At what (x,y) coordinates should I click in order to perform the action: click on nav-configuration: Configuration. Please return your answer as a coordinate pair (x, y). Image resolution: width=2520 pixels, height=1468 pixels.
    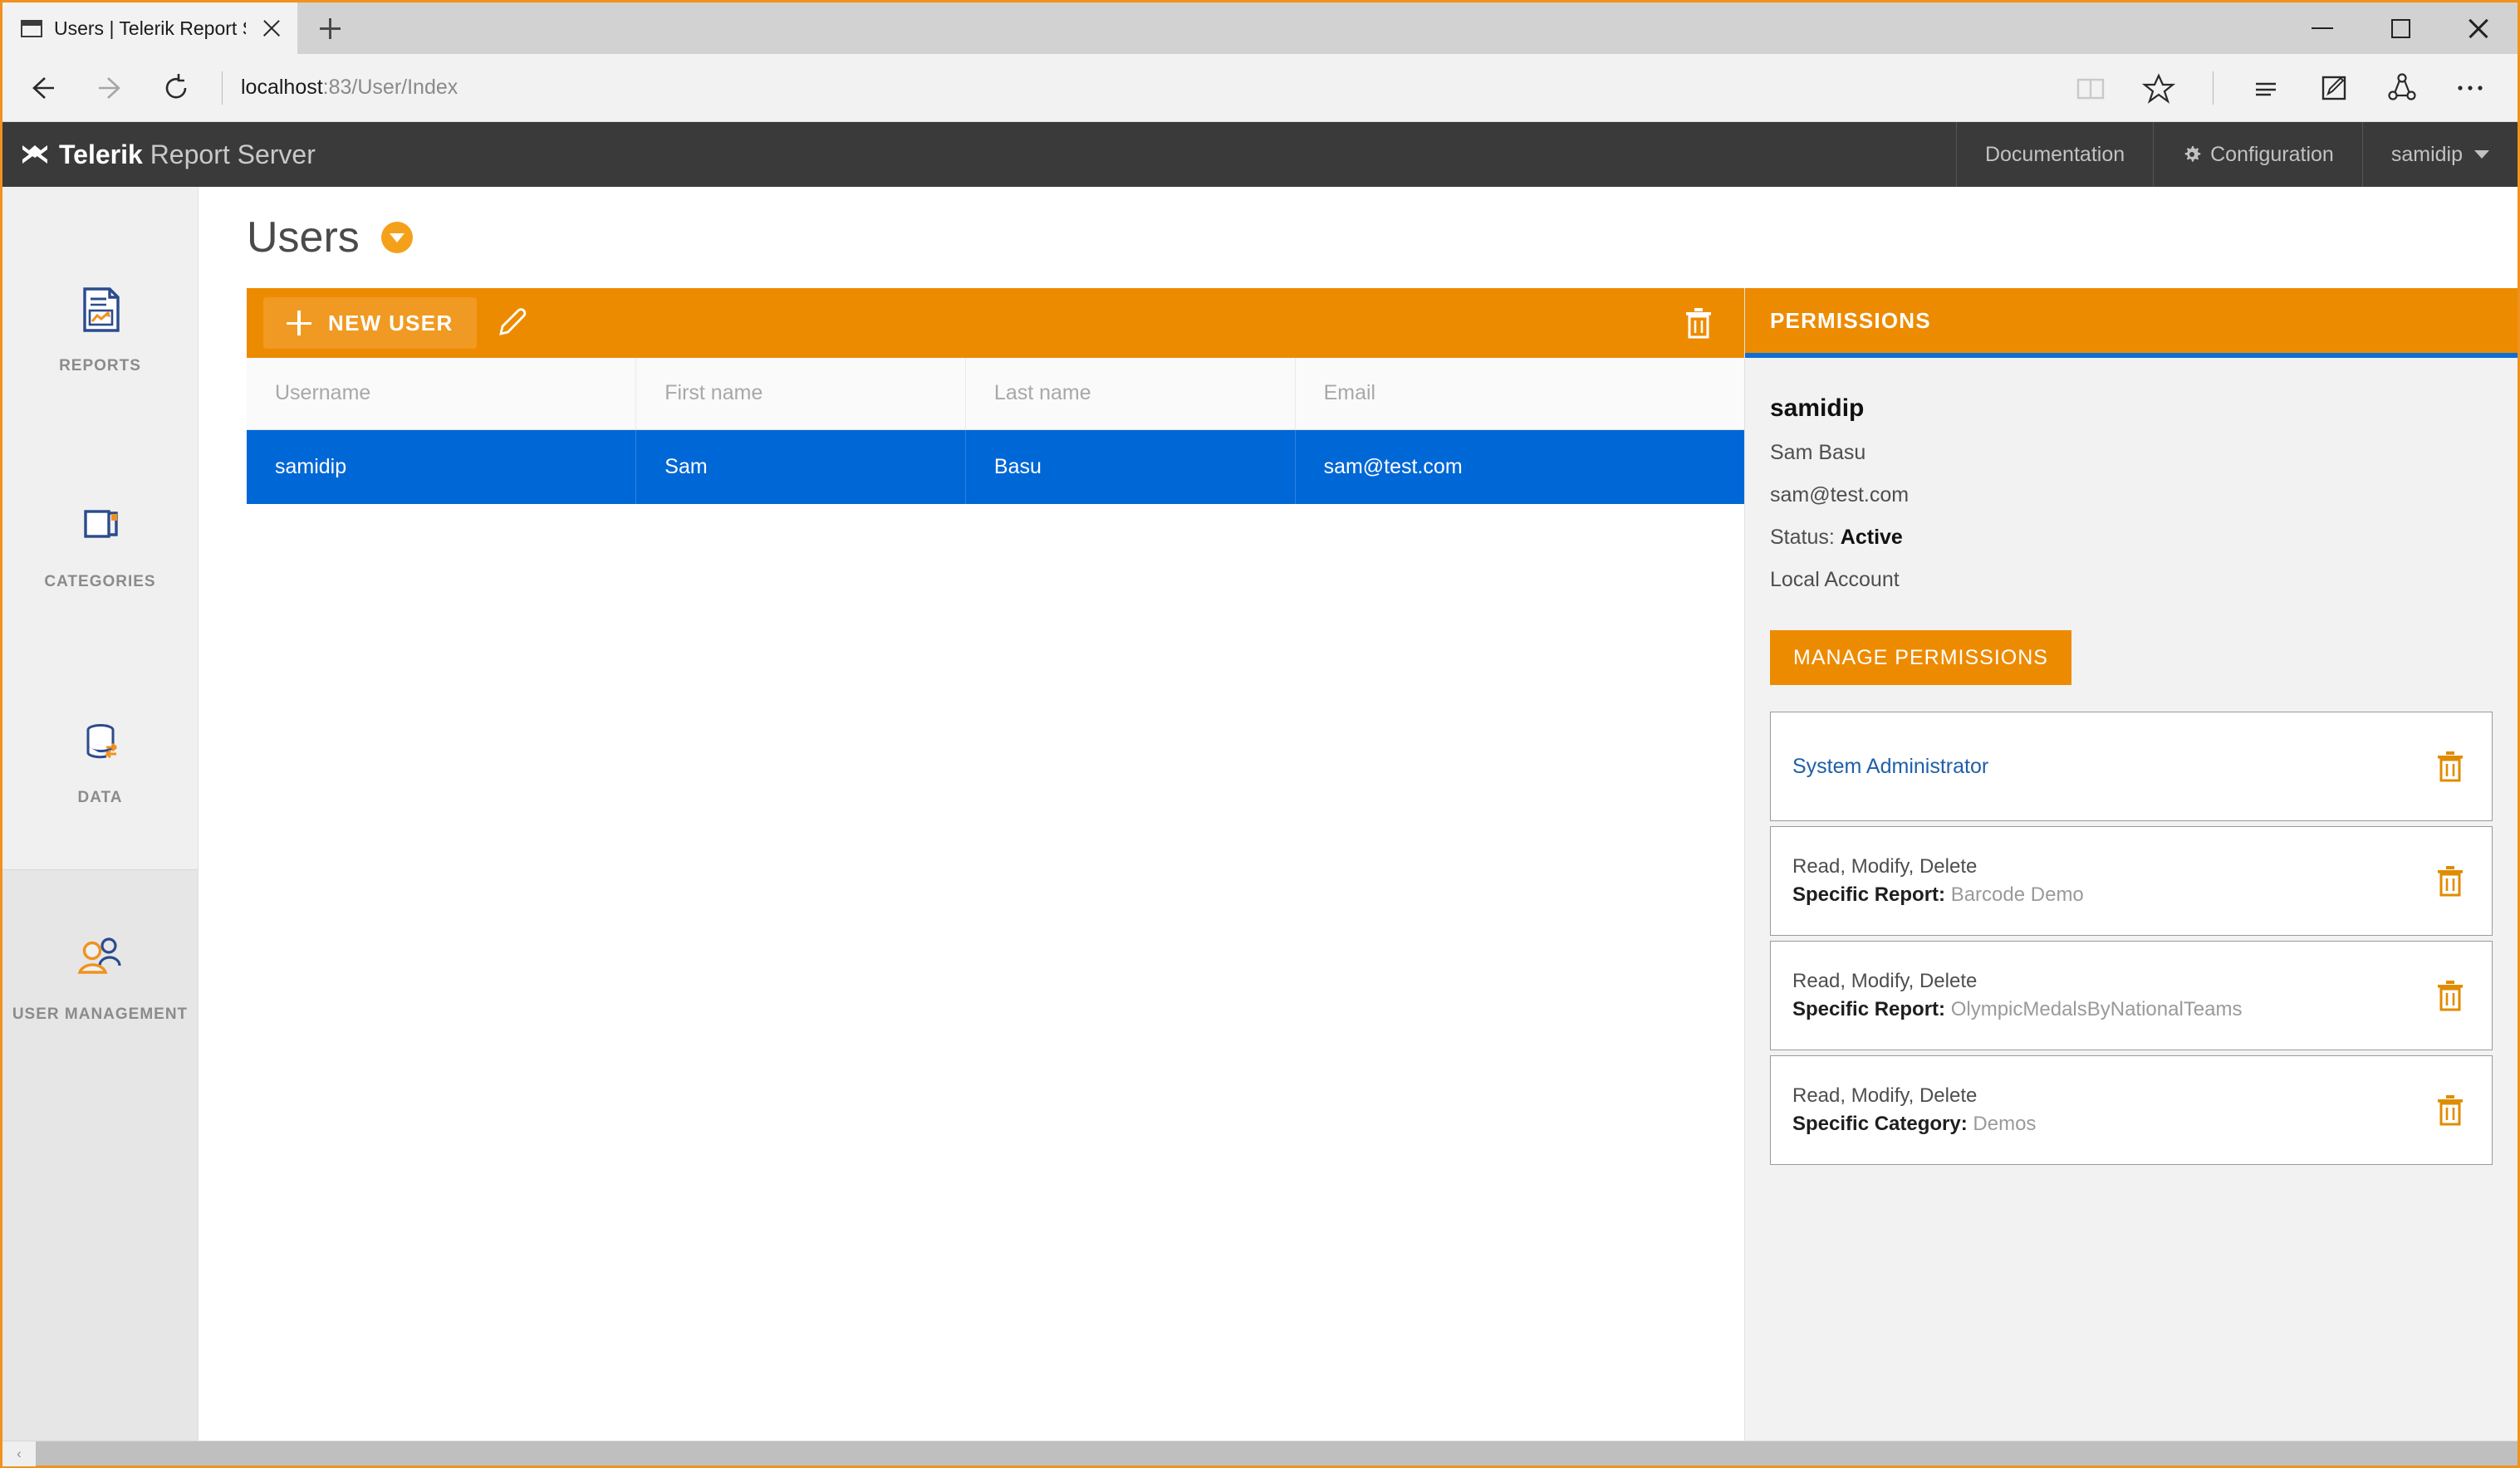
    Looking at the image, I should click on (2257, 154).